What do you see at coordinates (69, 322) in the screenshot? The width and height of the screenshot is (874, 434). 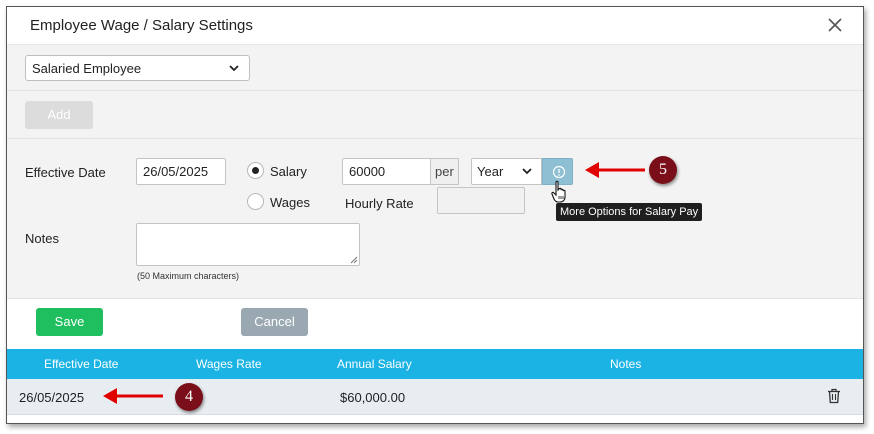 I see `save-button: Save` at bounding box center [69, 322].